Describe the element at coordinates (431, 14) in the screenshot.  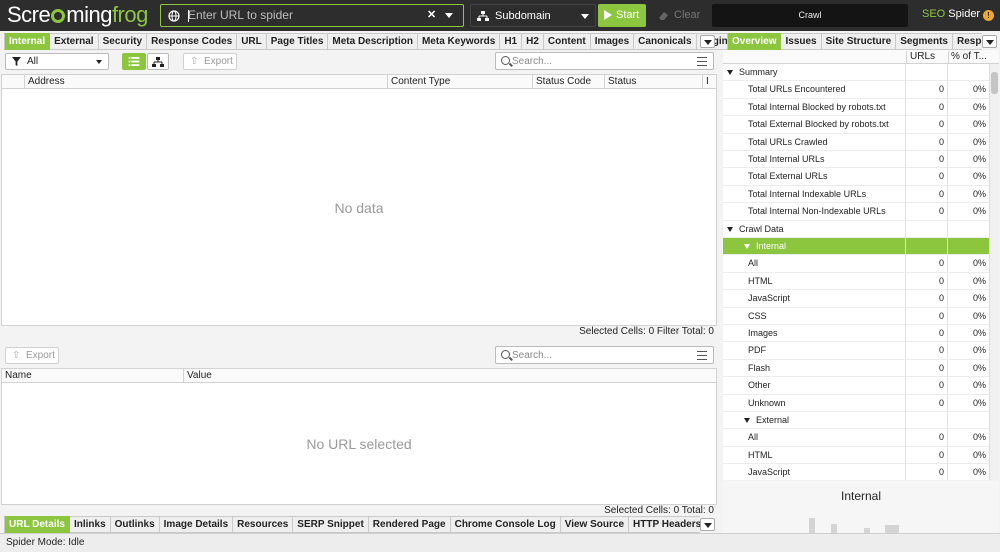
I see `close-icon: ✕` at that location.